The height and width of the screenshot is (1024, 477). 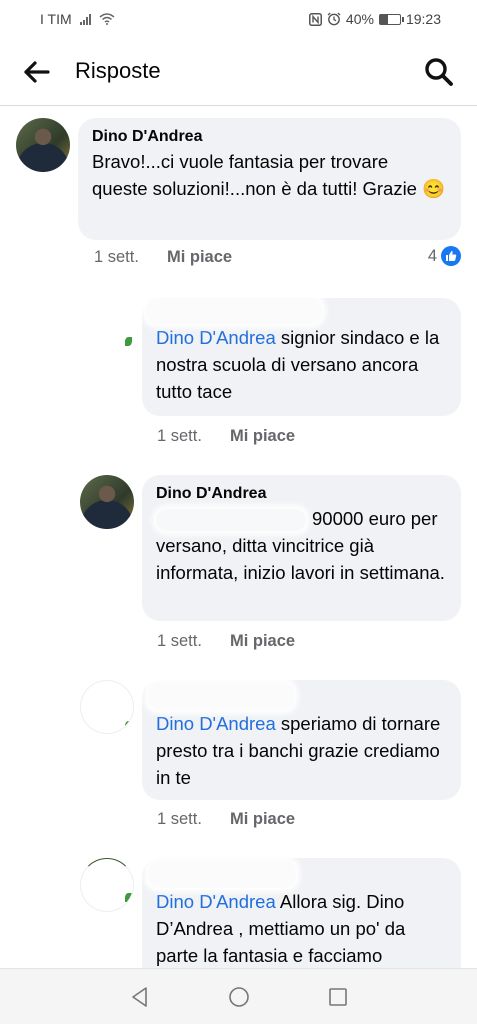 I want to click on square-recent-icon, so click(x=338, y=997).